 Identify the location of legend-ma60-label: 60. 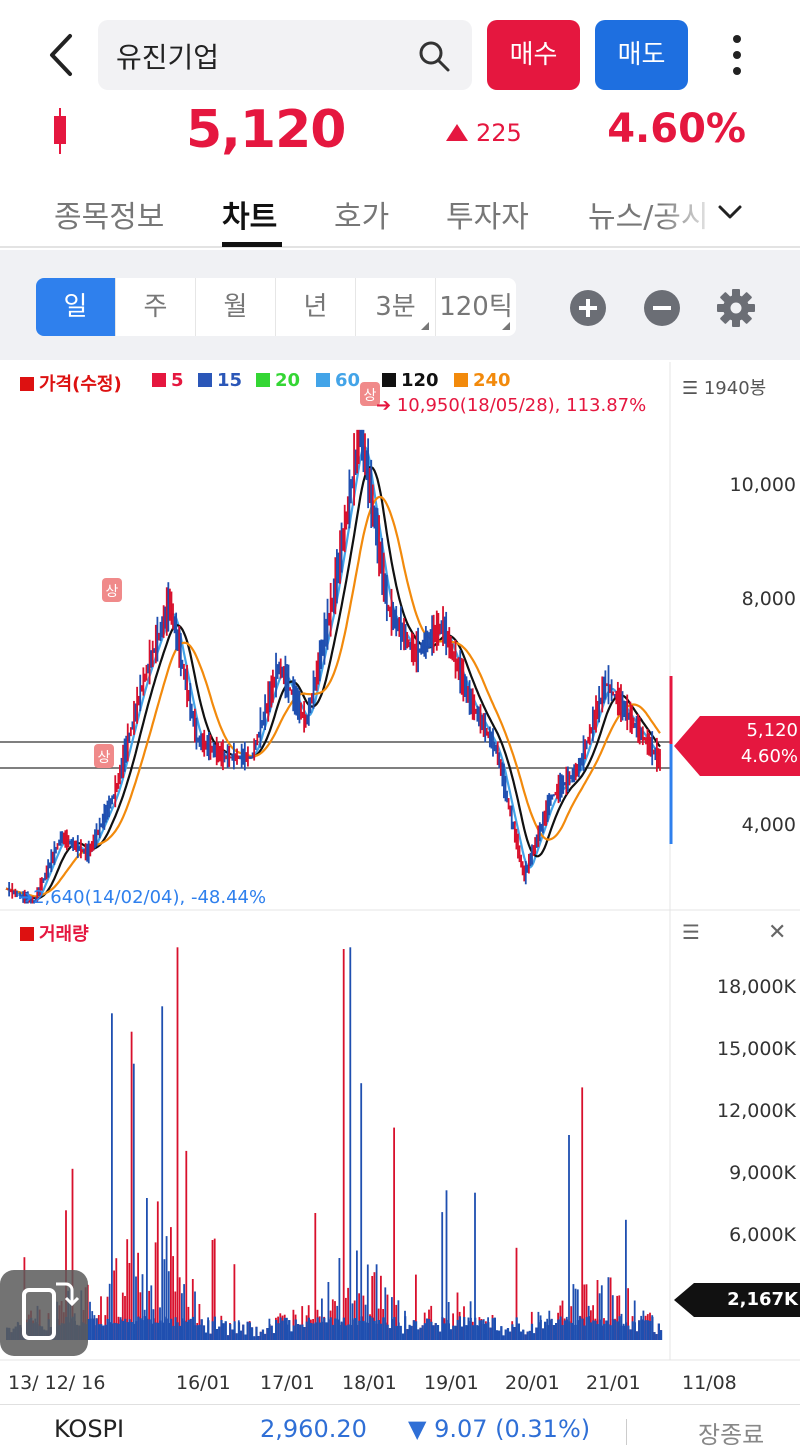
(348, 380).